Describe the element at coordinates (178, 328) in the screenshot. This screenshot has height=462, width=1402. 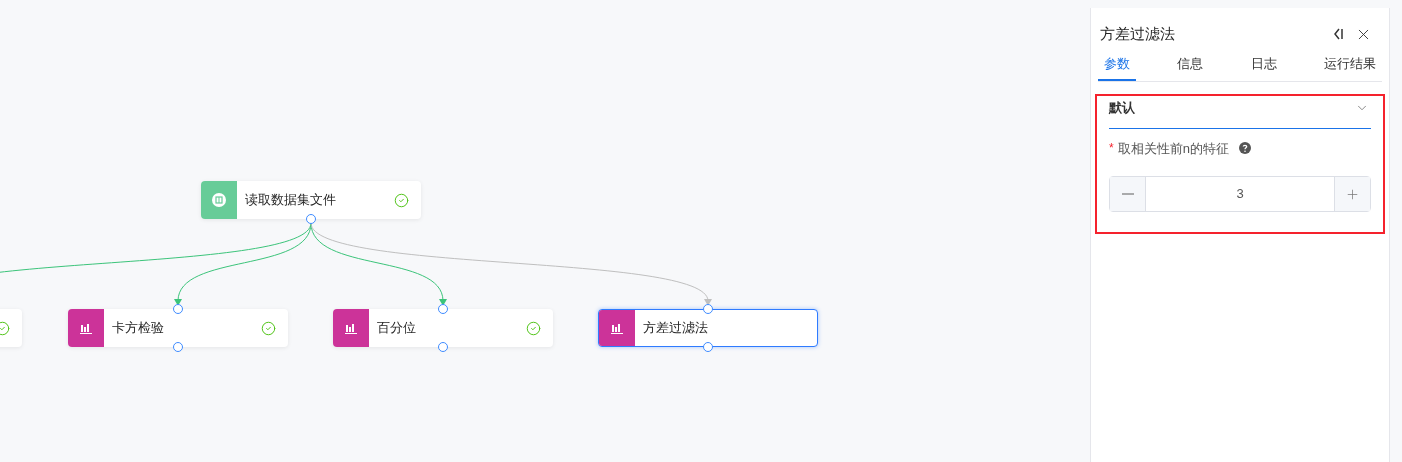
I see `flow-node: 卡方检验` at that location.